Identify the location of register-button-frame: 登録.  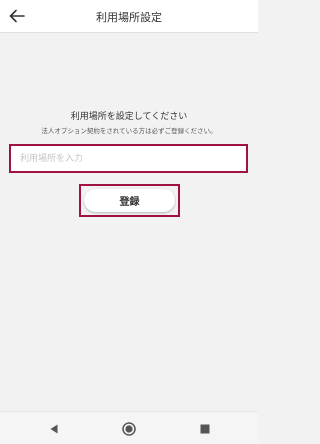
(129, 200).